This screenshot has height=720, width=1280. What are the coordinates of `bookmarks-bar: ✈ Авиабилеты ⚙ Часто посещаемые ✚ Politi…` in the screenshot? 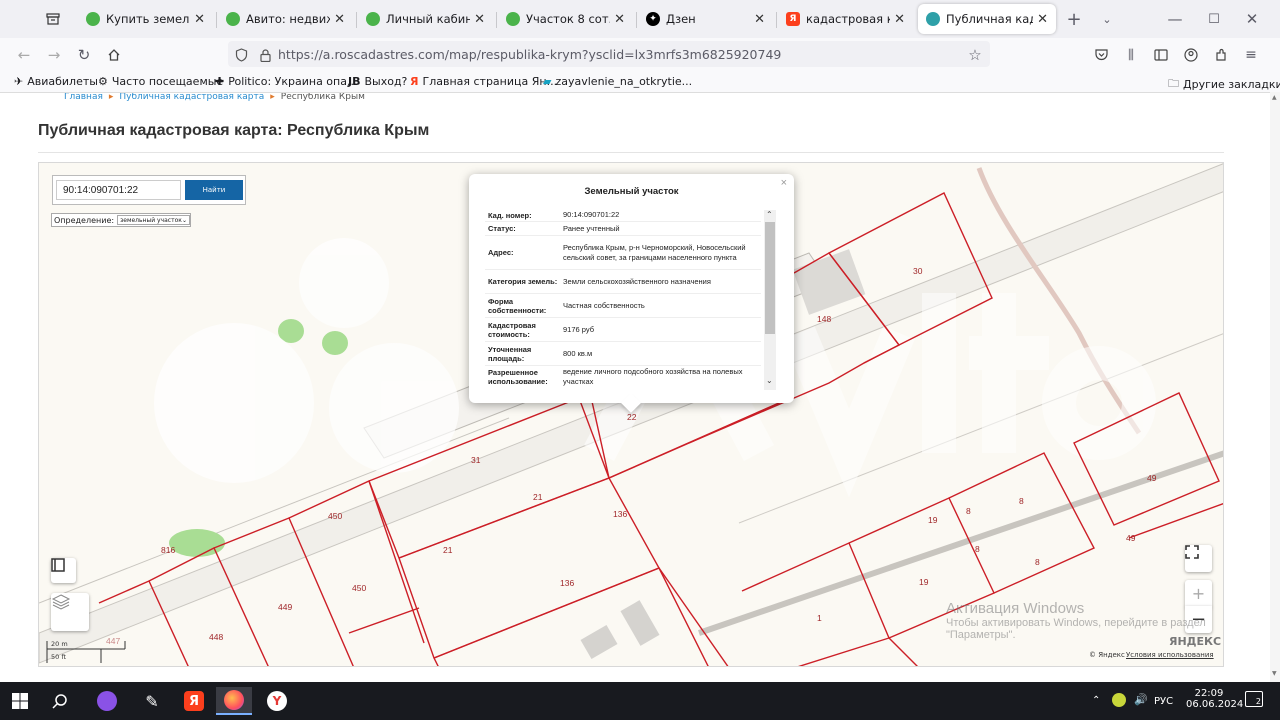 It's located at (640, 82).